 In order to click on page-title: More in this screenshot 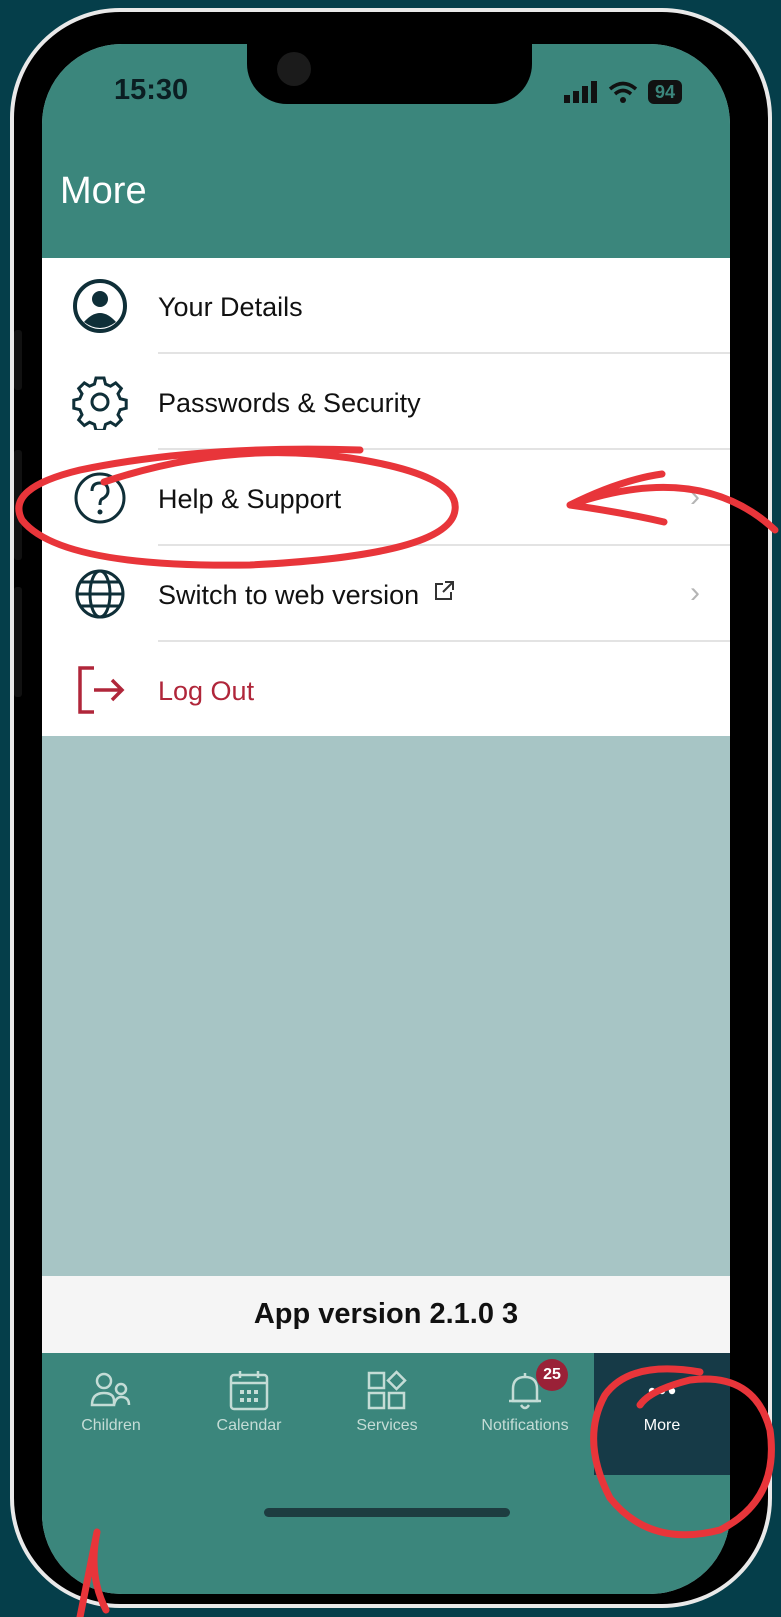, I will do `click(103, 191)`.